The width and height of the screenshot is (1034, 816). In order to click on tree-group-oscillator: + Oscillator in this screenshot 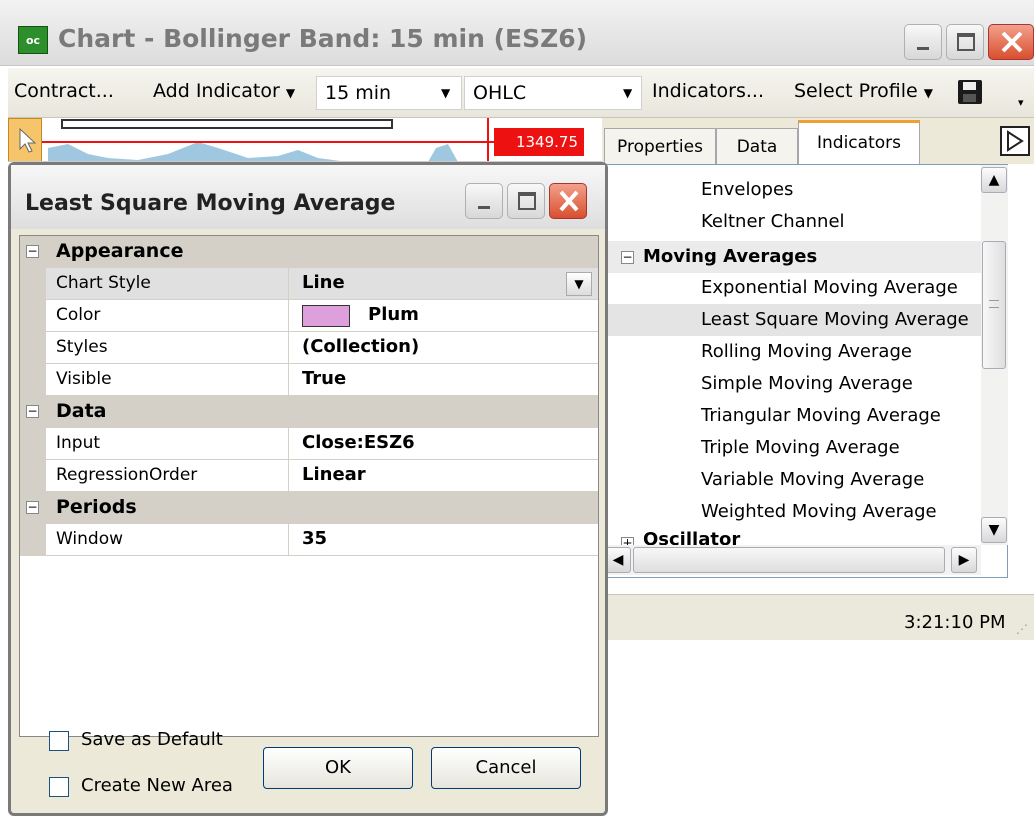, I will do `click(792, 538)`.